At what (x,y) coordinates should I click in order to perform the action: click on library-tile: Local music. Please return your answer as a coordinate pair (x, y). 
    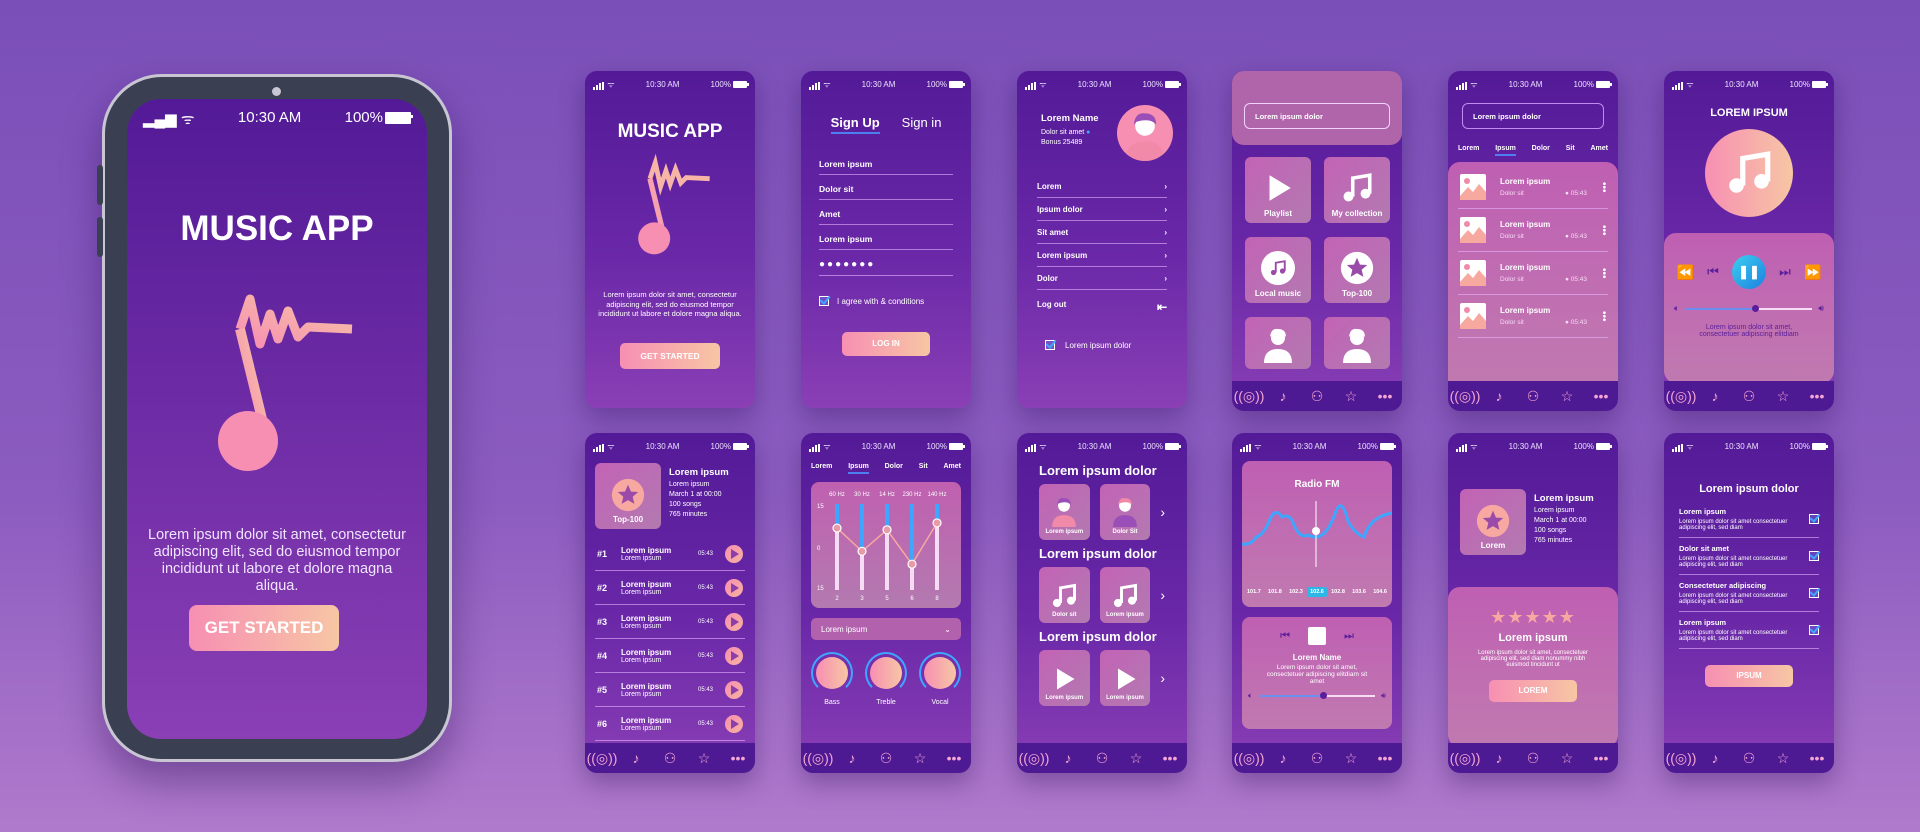
    Looking at the image, I should click on (1278, 270).